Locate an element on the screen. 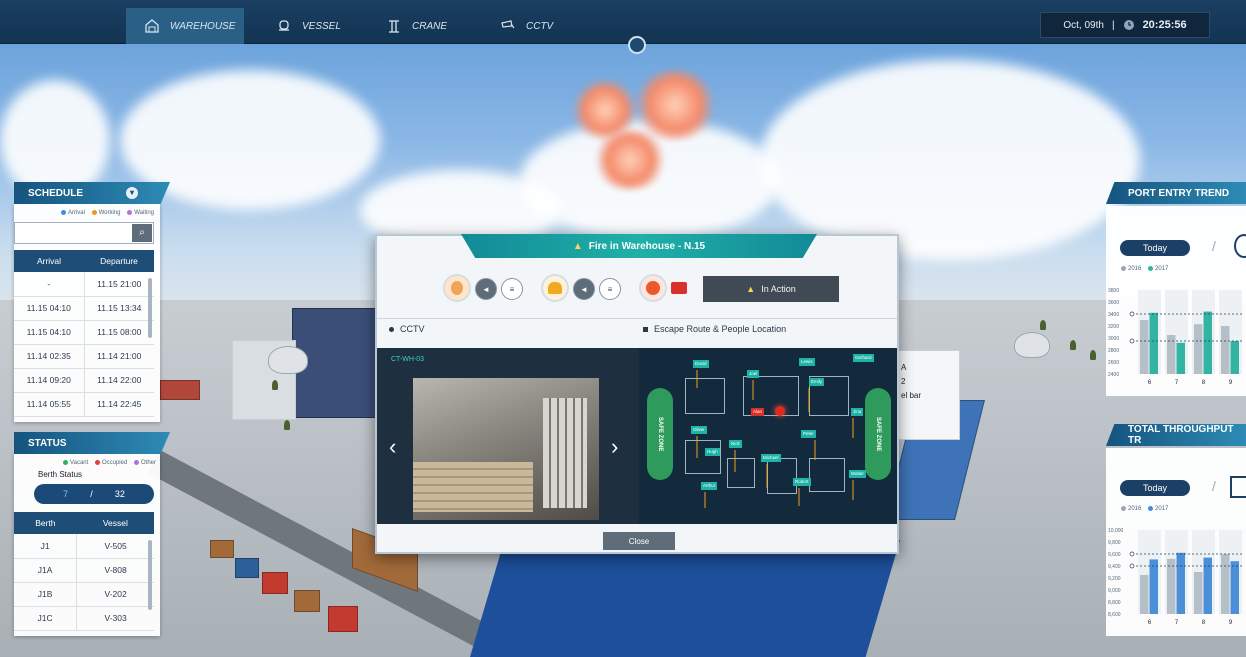  table-row: J1A V-808 is located at coordinates (84, 570).